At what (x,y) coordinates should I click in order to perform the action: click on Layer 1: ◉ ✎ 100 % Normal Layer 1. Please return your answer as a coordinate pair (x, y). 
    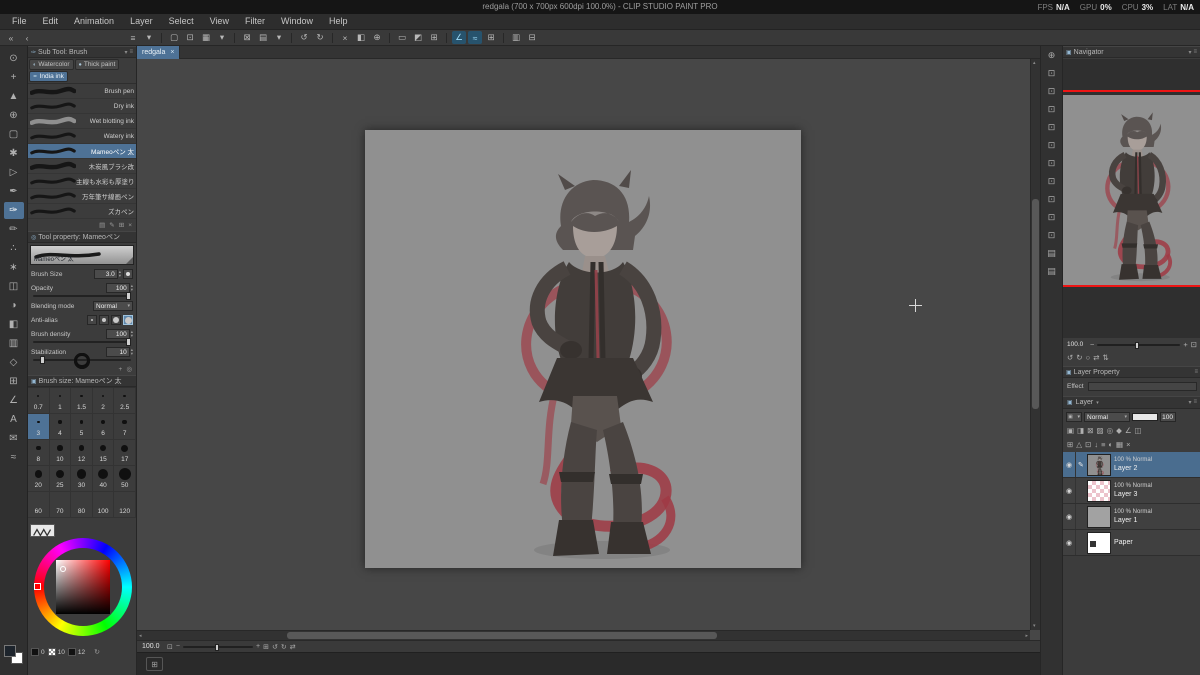
    Looking at the image, I should click on (1131, 517).